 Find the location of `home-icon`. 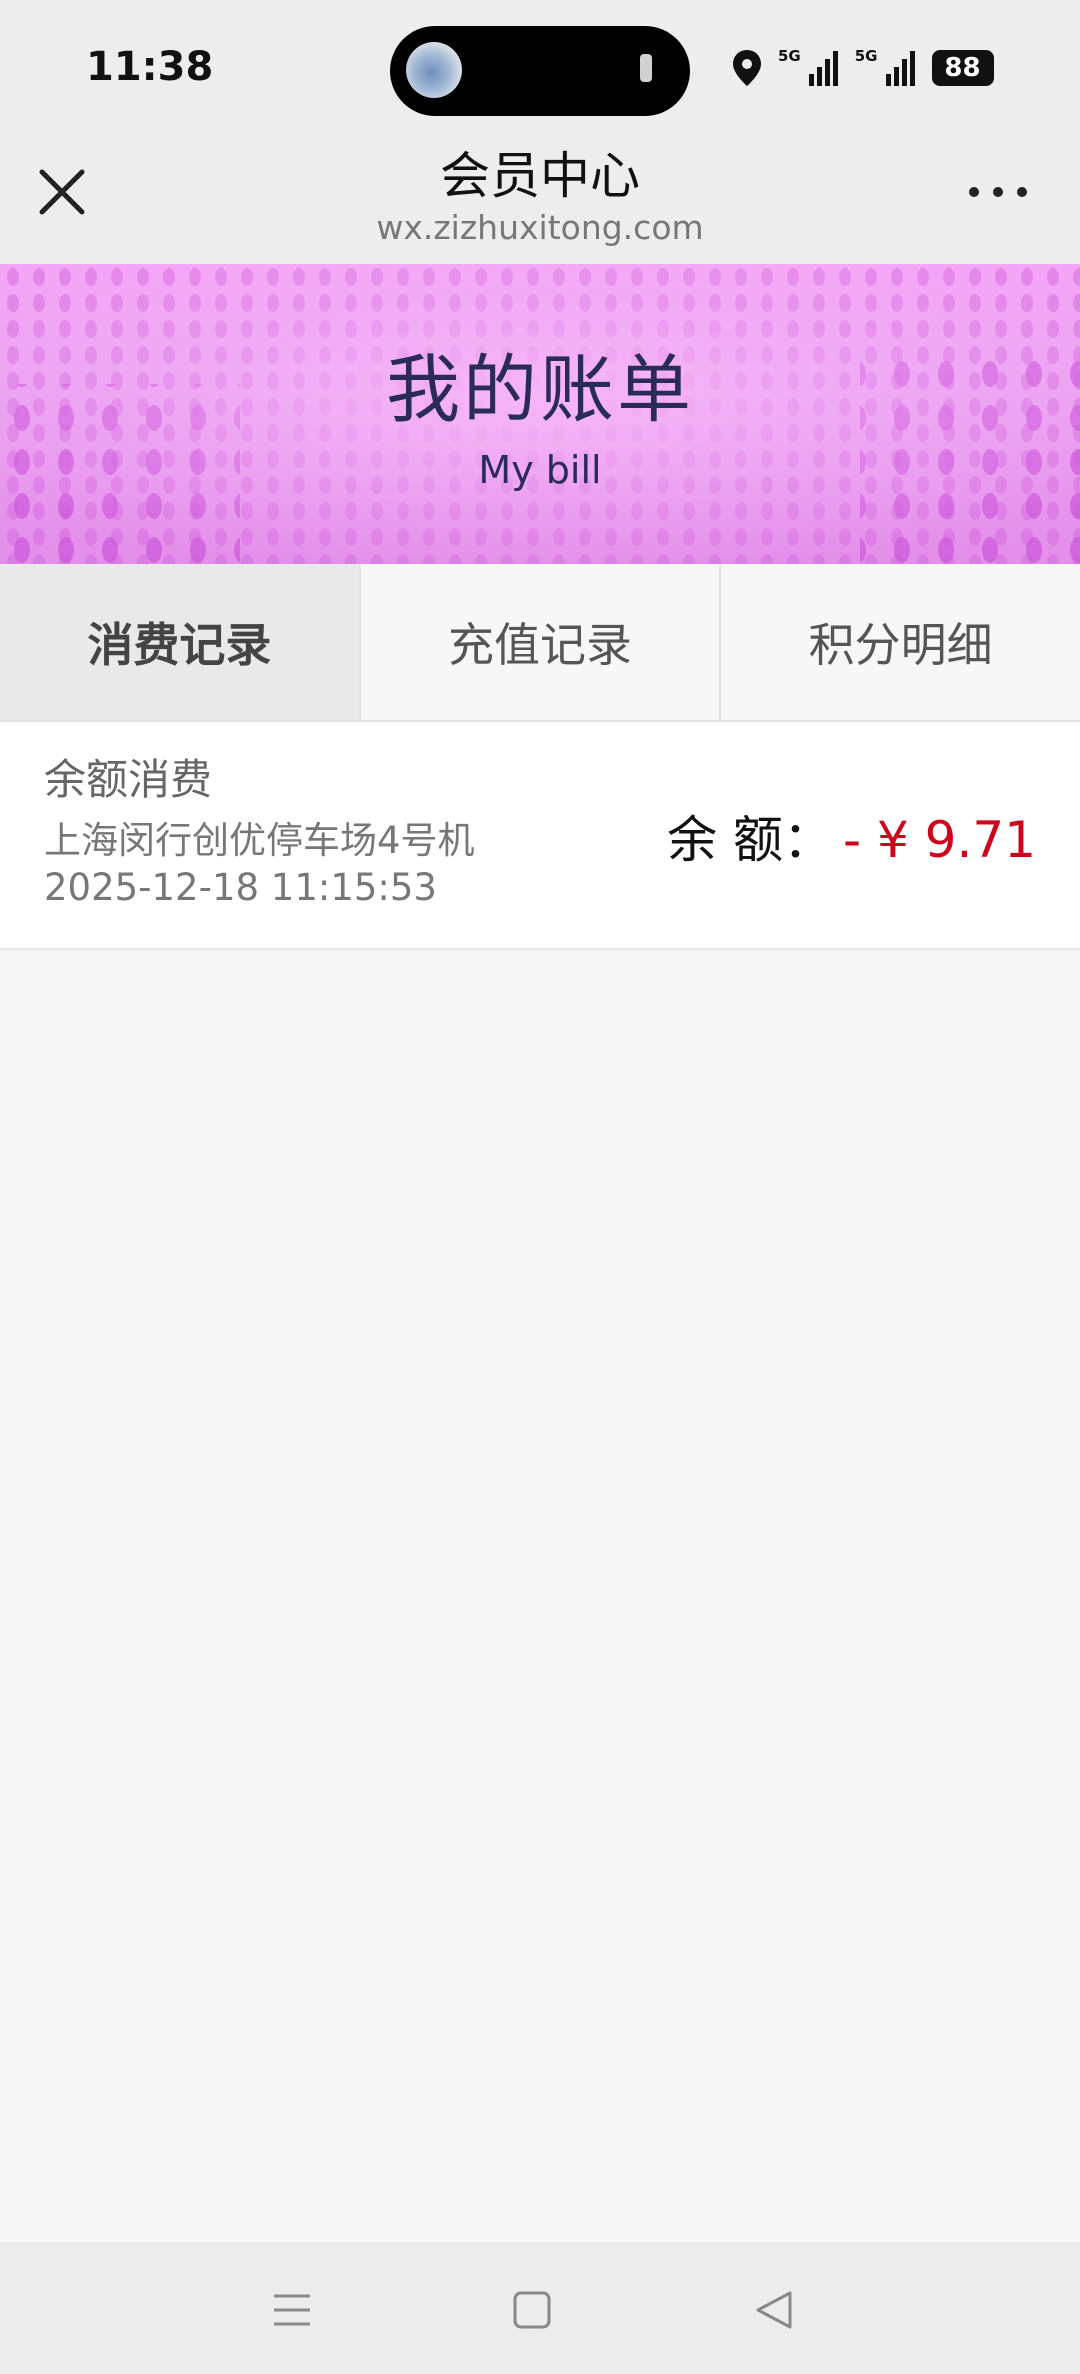

home-icon is located at coordinates (532, 2310).